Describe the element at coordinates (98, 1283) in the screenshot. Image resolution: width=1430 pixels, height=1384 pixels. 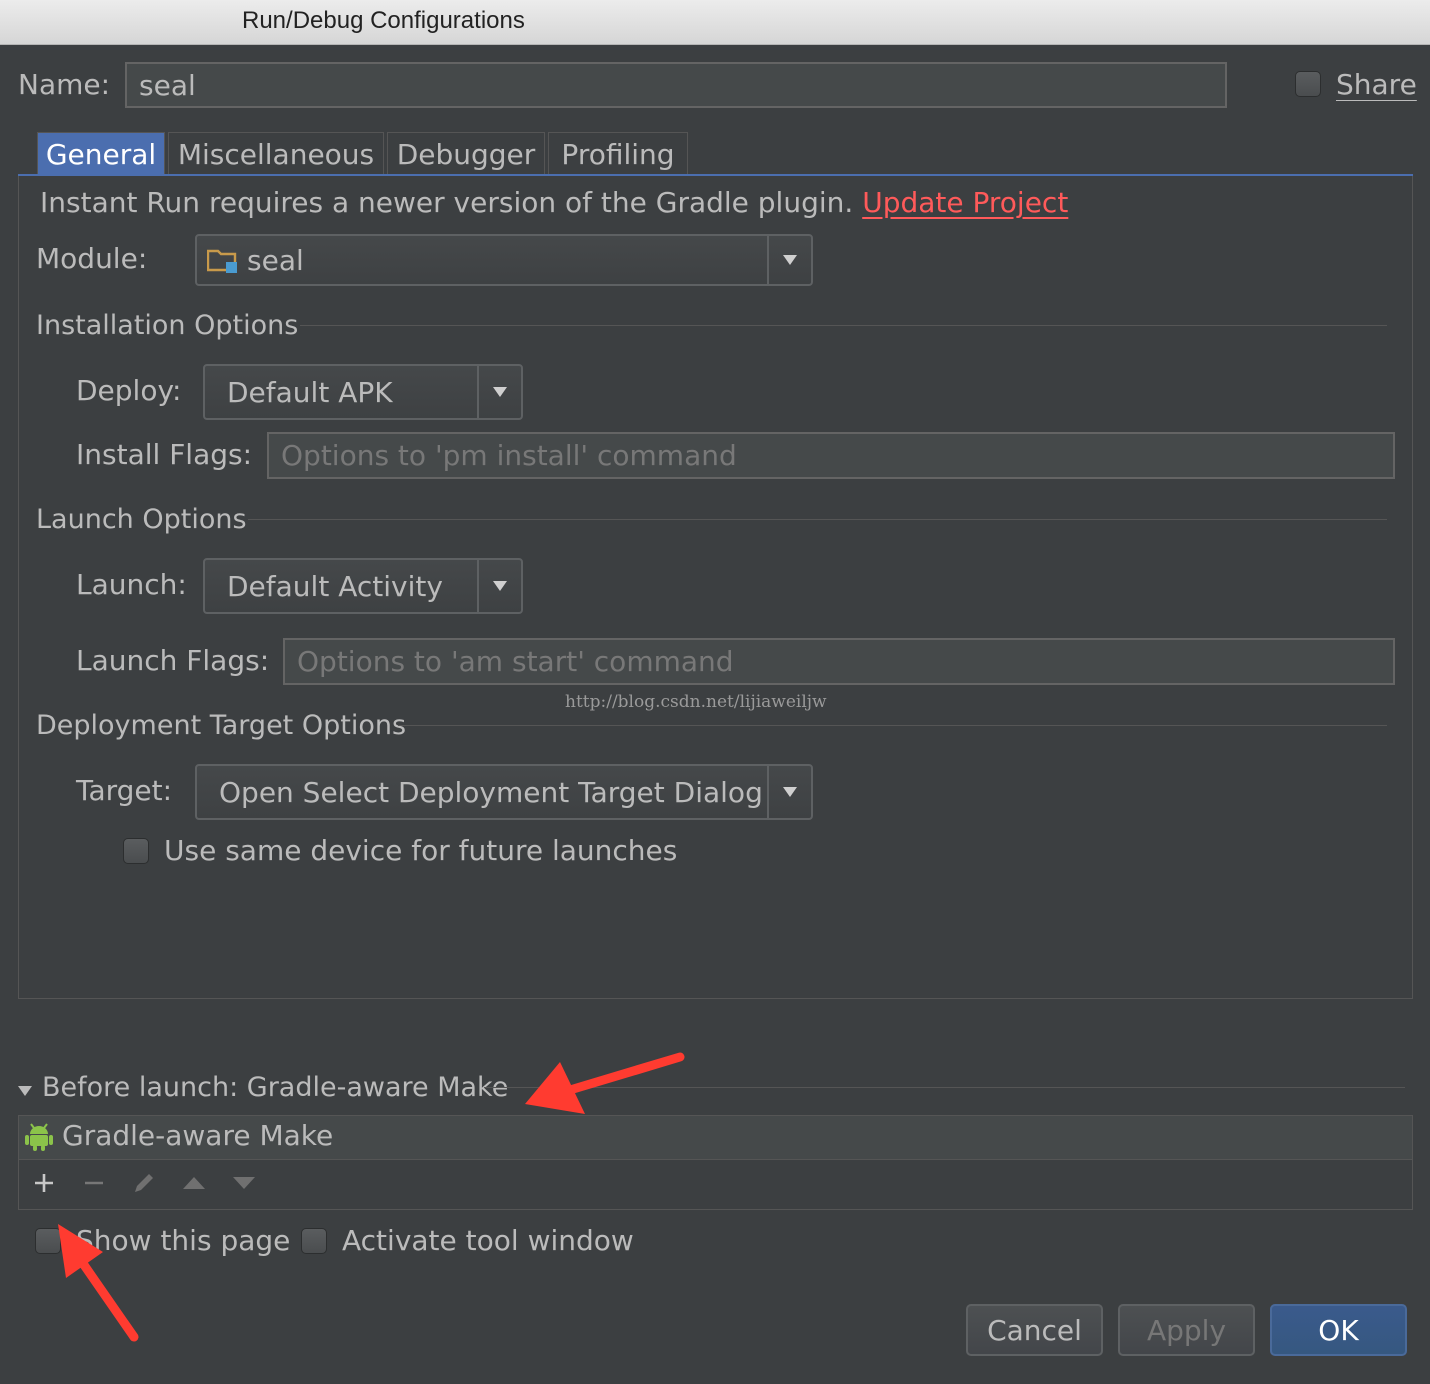
I see `annotation-arrow-show-page` at that location.